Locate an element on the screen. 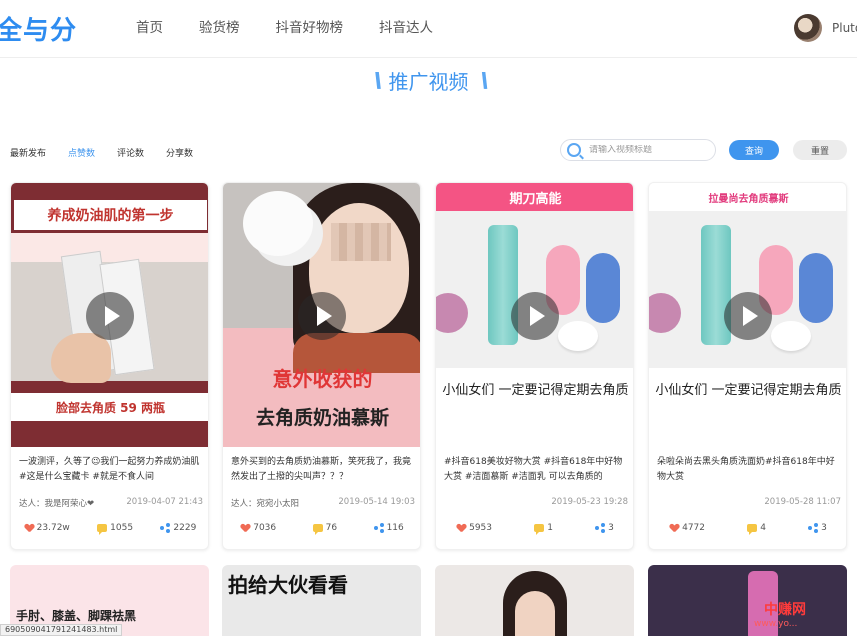 This screenshot has height=636, width=857. video-stats: 4772 4 3 is located at coordinates (747, 529).